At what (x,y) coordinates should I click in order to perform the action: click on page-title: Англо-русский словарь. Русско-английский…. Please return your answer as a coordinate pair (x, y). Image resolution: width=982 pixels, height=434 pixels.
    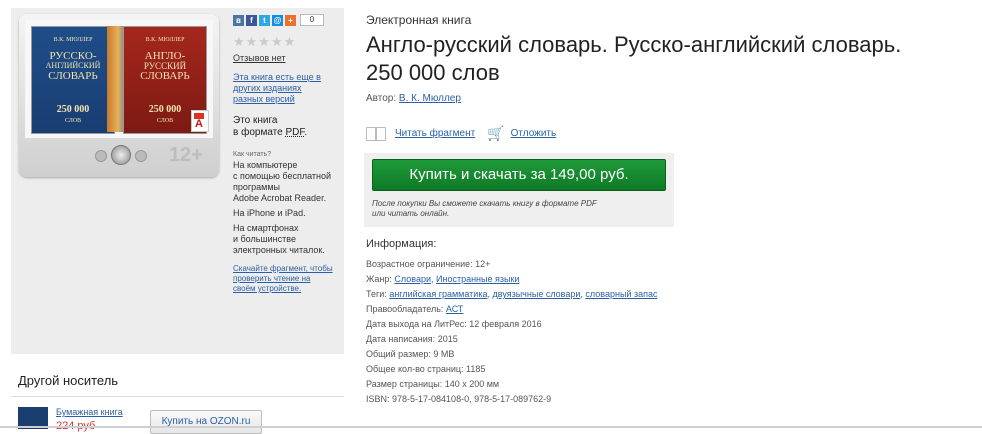
    Looking at the image, I should click on (666, 59).